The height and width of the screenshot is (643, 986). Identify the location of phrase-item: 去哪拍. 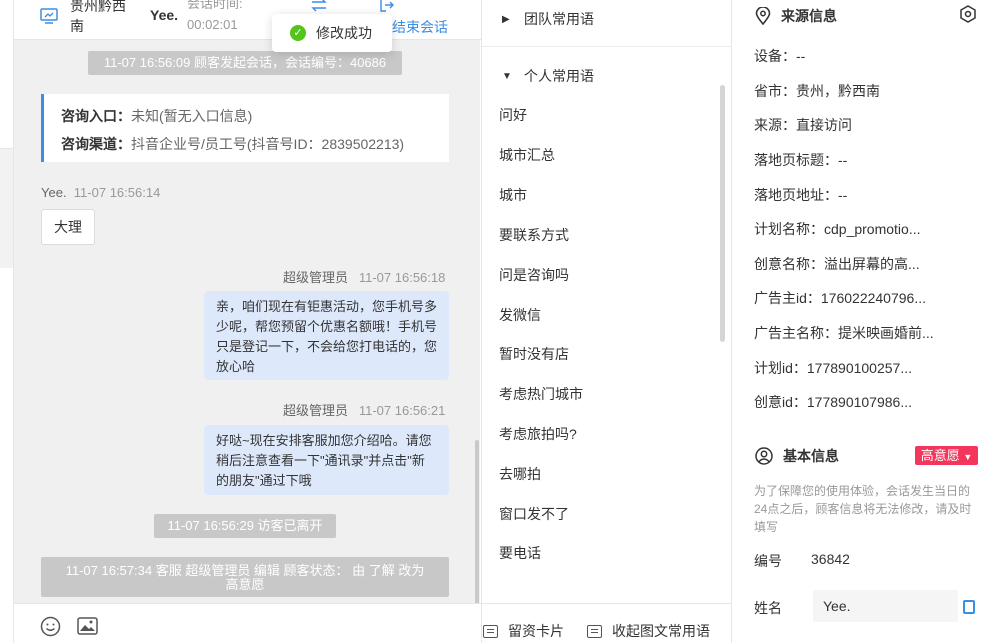
(520, 474).